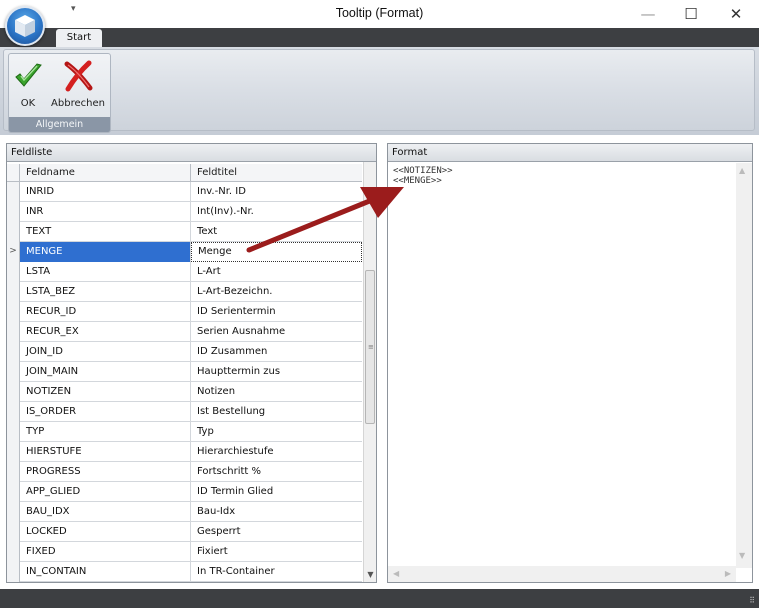  I want to click on cell-feldname: RECUR_EX, so click(105, 332).